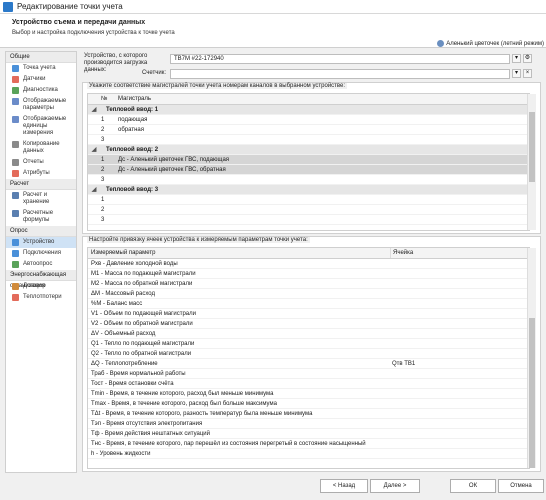  What do you see at coordinates (532, 147) in the screenshot?
I see `channels-scroll-thumb` at bounding box center [532, 147].